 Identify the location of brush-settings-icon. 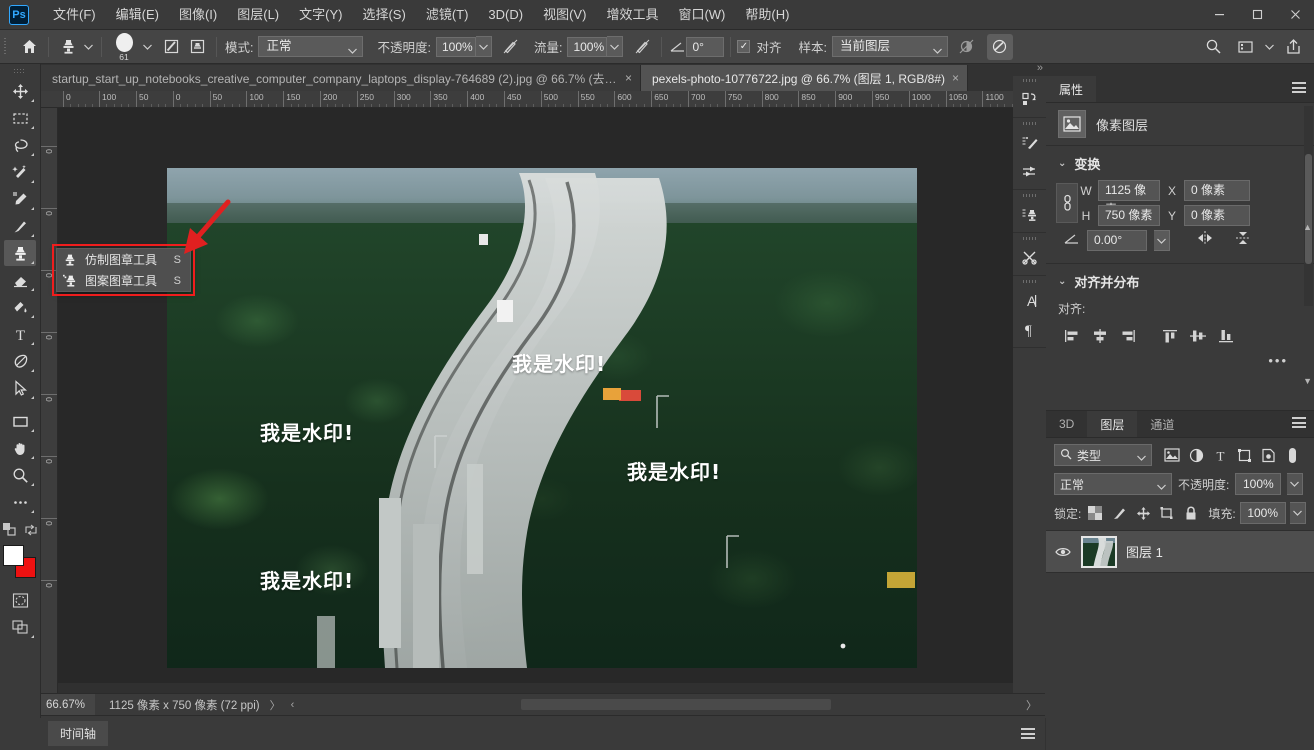
(171, 47).